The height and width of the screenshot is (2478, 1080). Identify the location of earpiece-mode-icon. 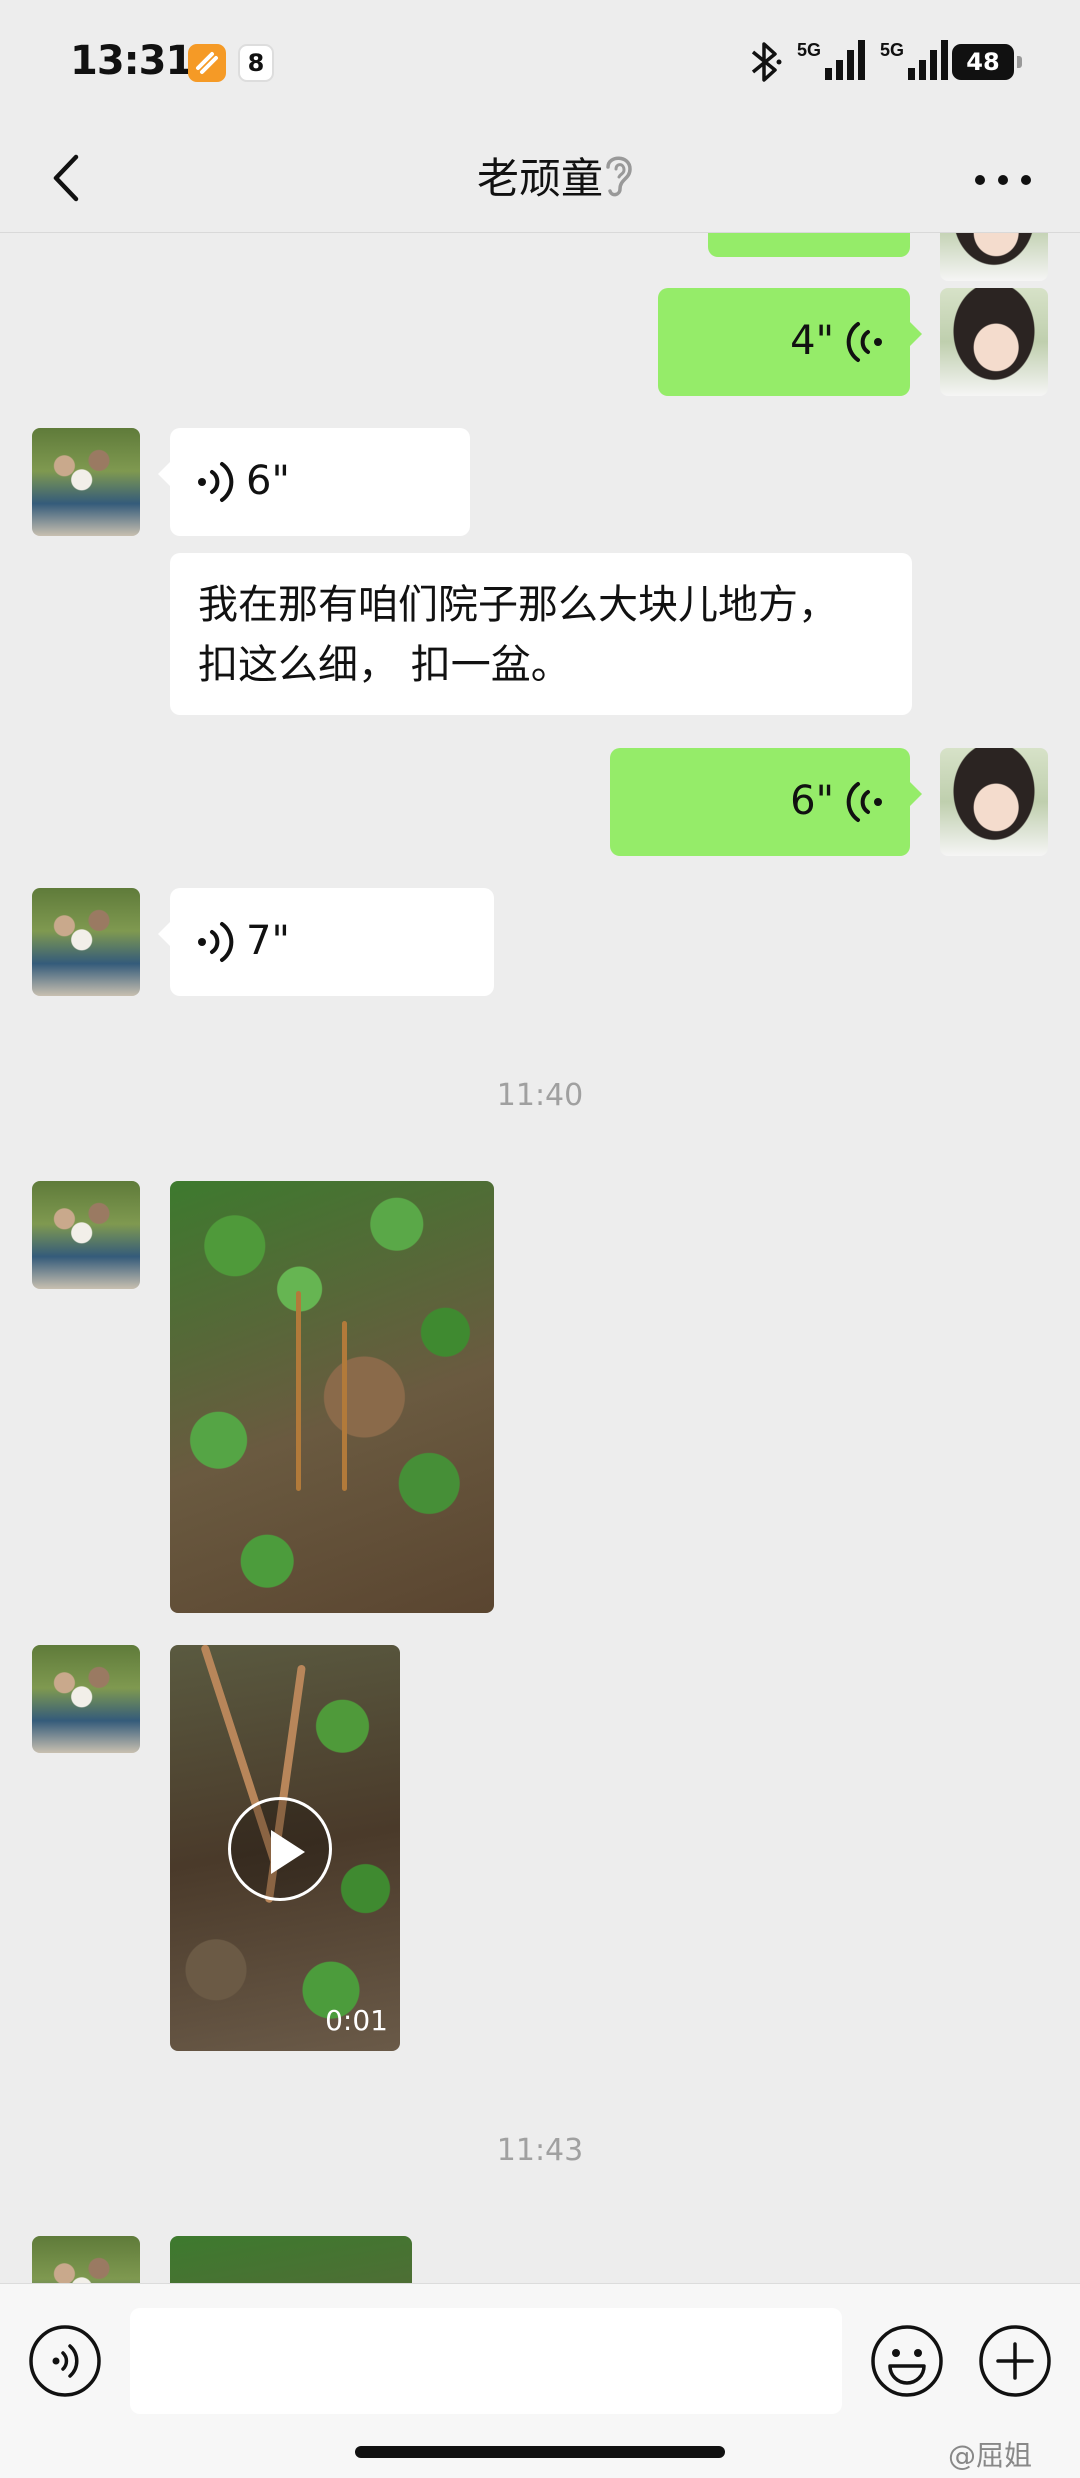
(619, 176).